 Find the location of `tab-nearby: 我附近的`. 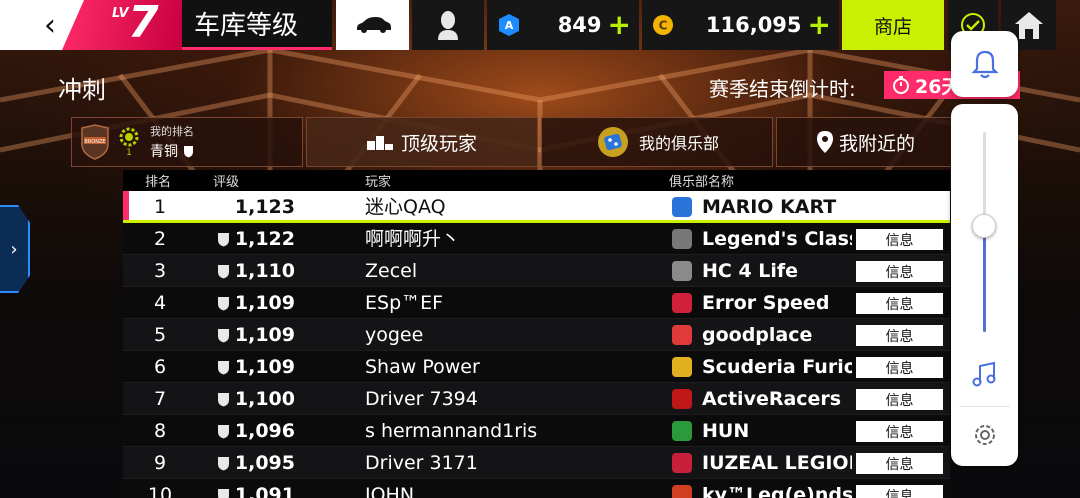

tab-nearby: 我附近的 is located at coordinates (866, 142).